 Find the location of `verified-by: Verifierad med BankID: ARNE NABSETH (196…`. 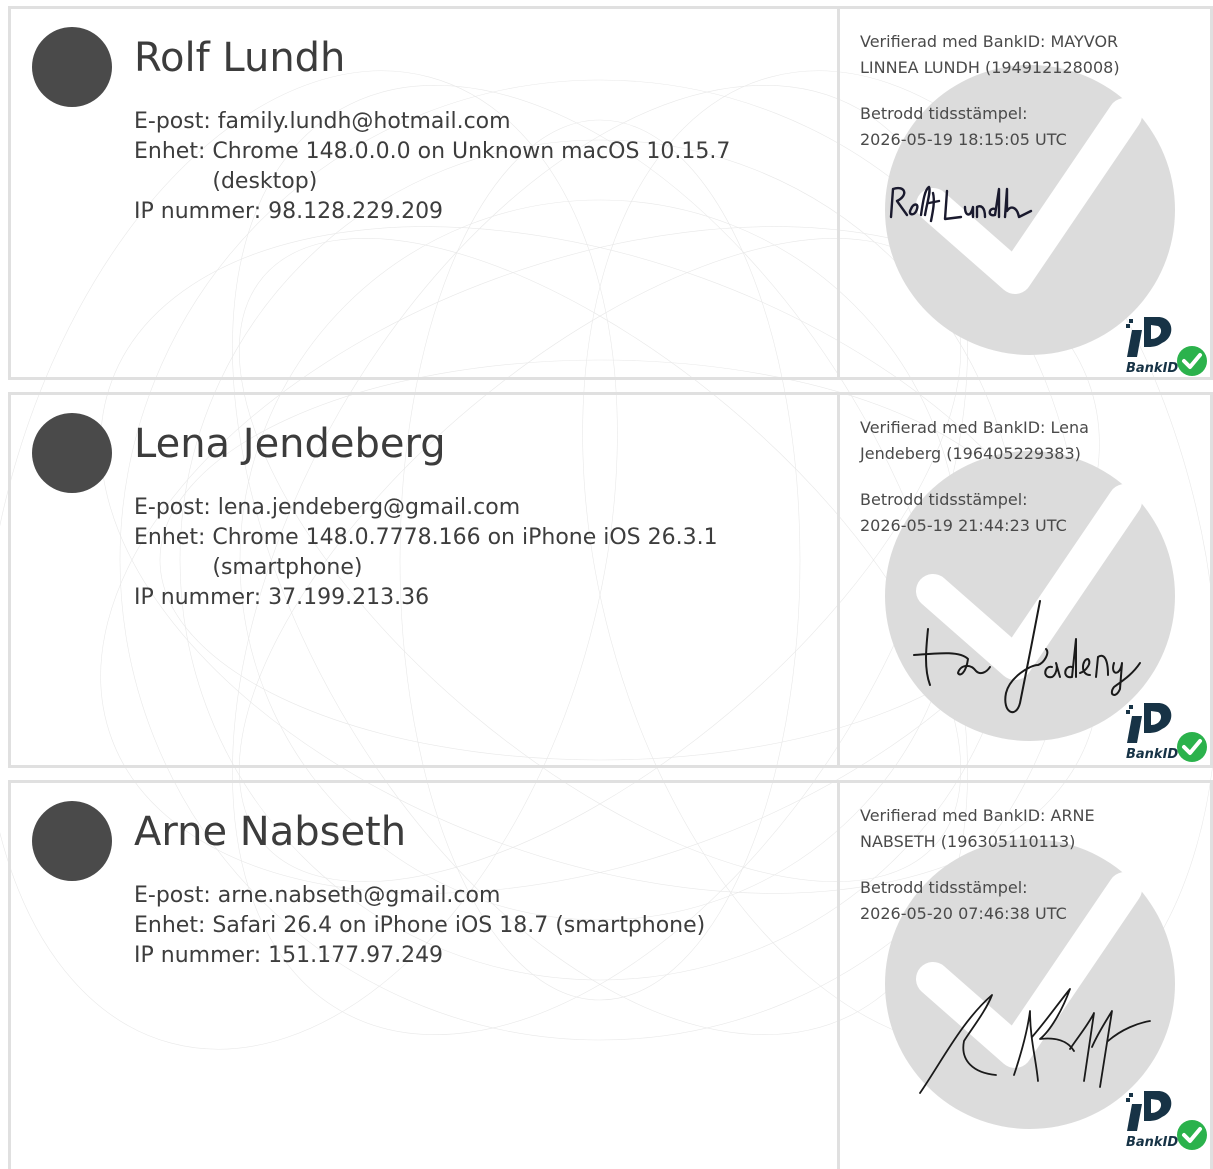

verified-by: Verifierad med BankID: ARNE NABSETH (196… is located at coordinates (977, 828).